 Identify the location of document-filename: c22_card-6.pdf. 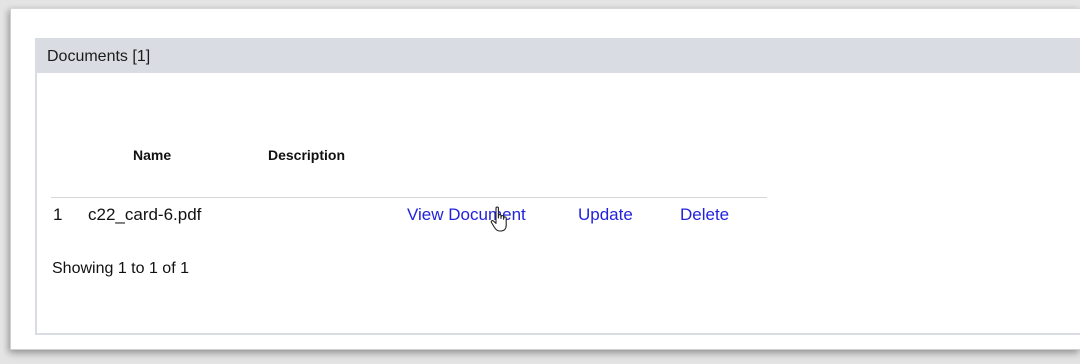
(145, 214).